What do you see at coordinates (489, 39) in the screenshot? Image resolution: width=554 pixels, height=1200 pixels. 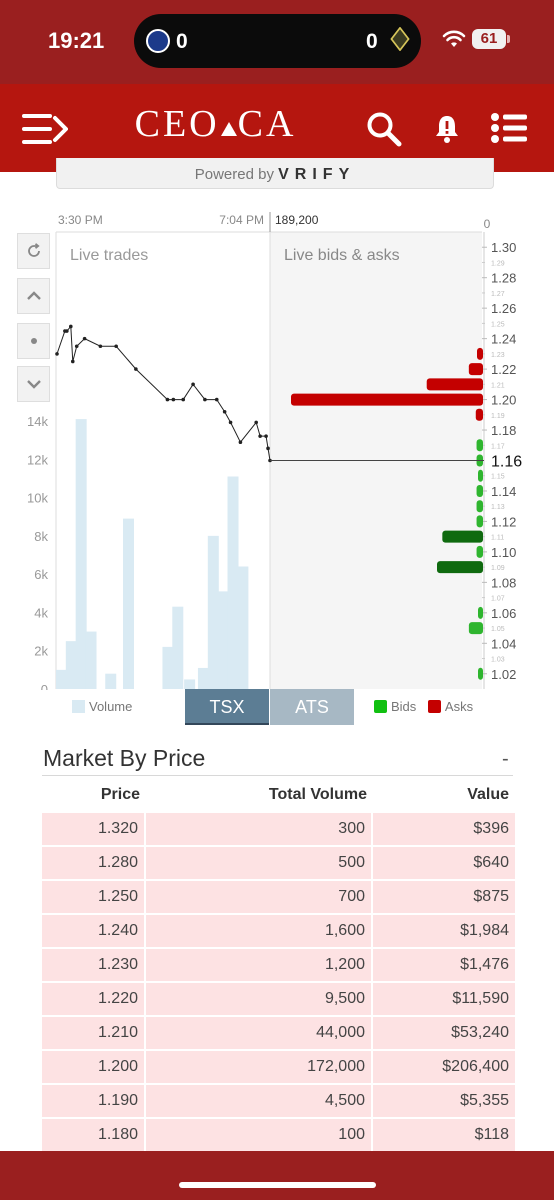 I see `battery-indicator: 61` at bounding box center [489, 39].